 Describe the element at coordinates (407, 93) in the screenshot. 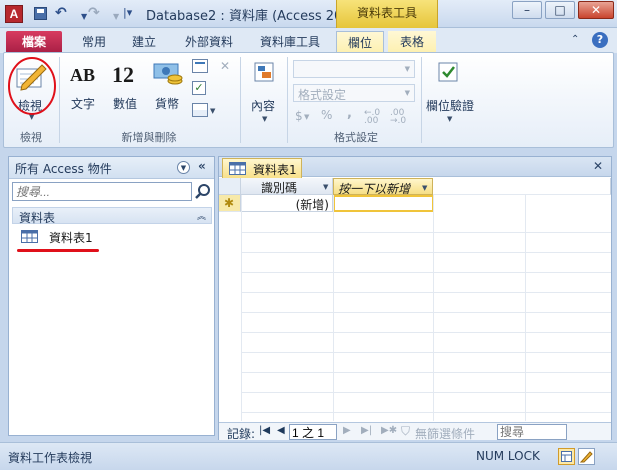

I see `format-dropdown-icon: ▼` at that location.